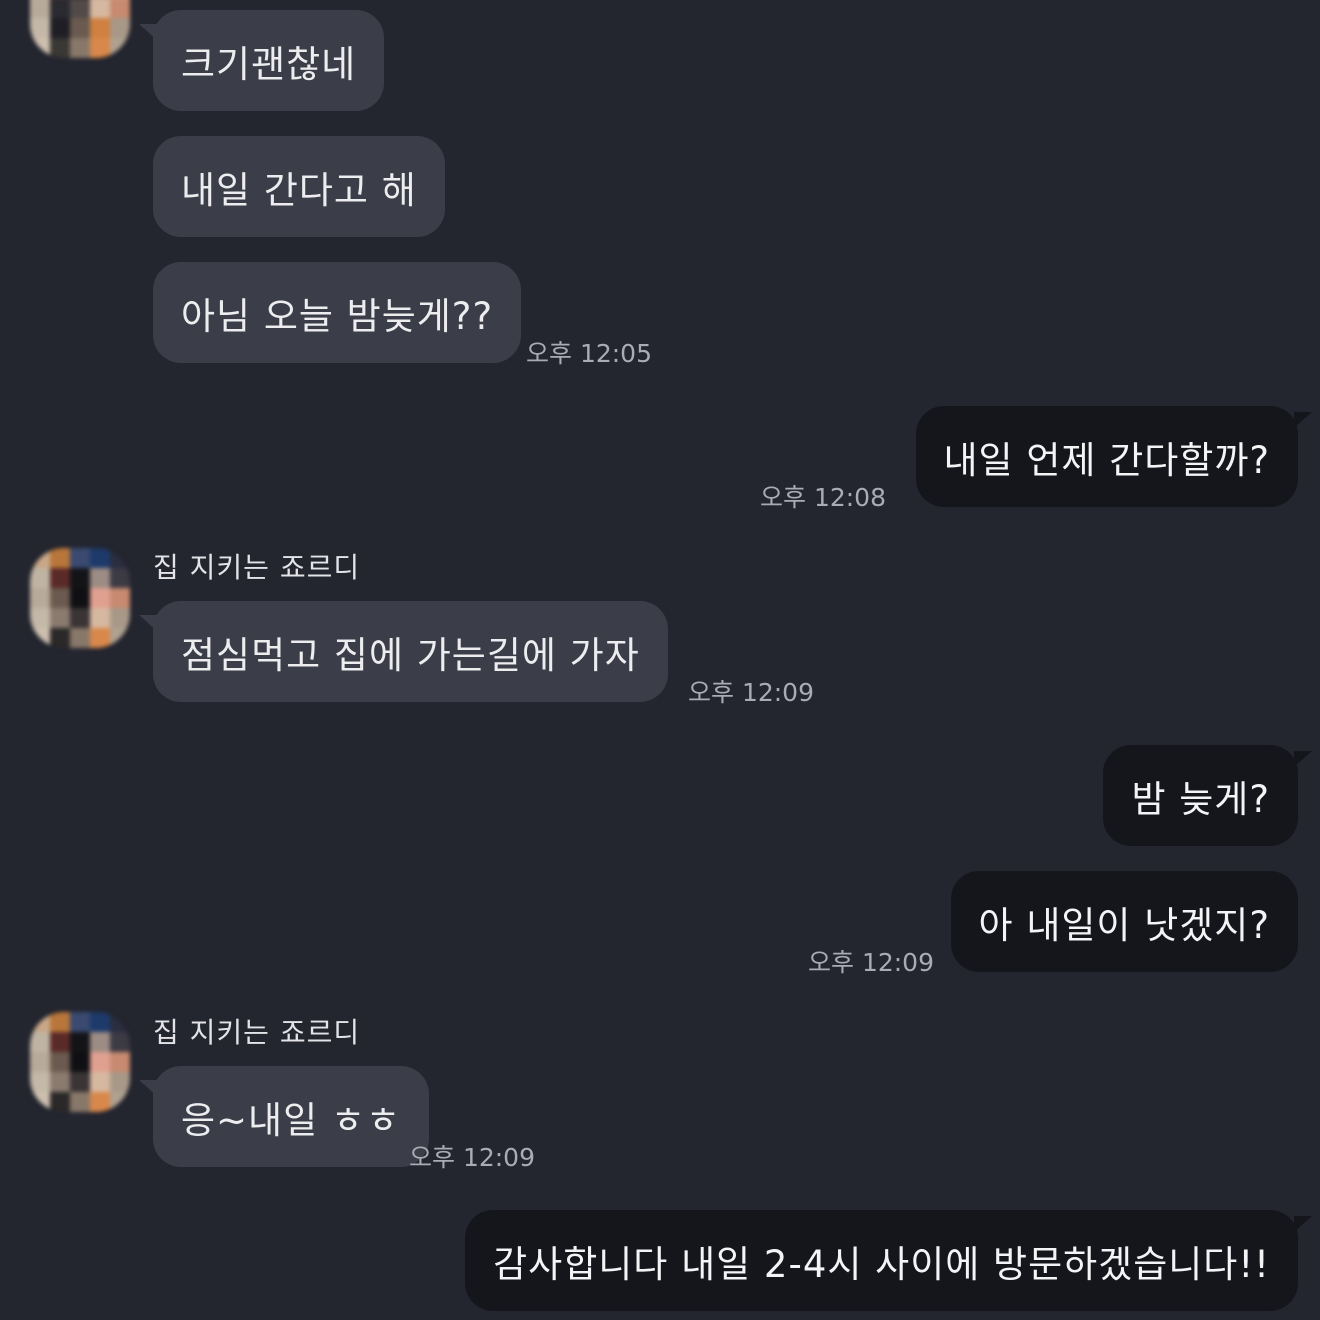  I want to click on message-text: 응~내일 ㅎㅎ, so click(291, 1120).